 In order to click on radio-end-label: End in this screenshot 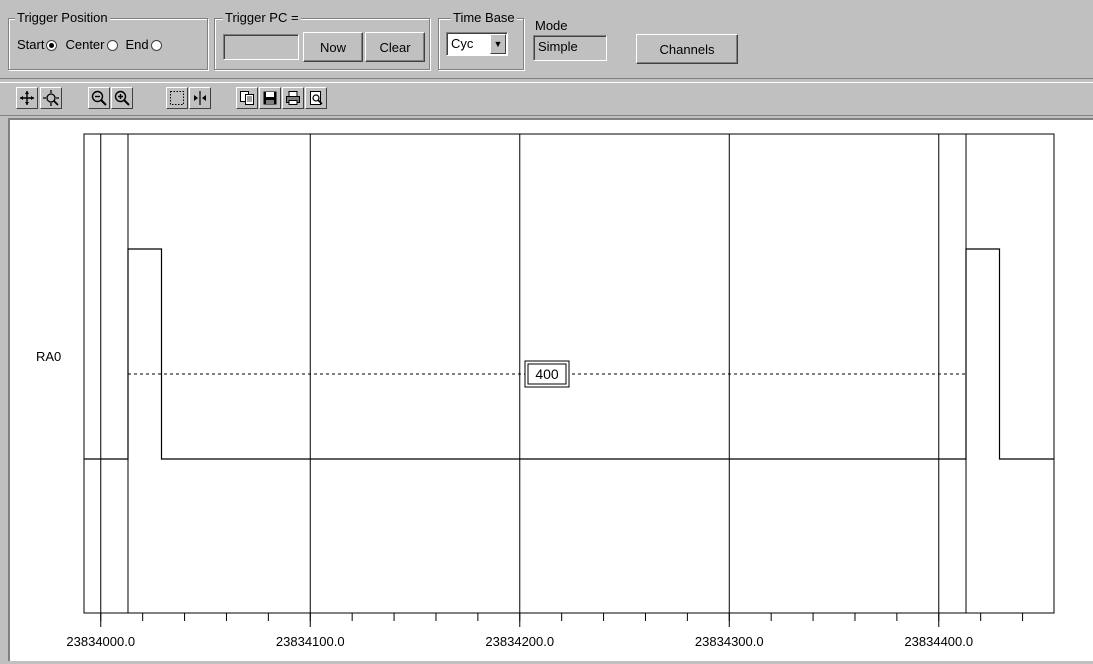, I will do `click(137, 44)`.